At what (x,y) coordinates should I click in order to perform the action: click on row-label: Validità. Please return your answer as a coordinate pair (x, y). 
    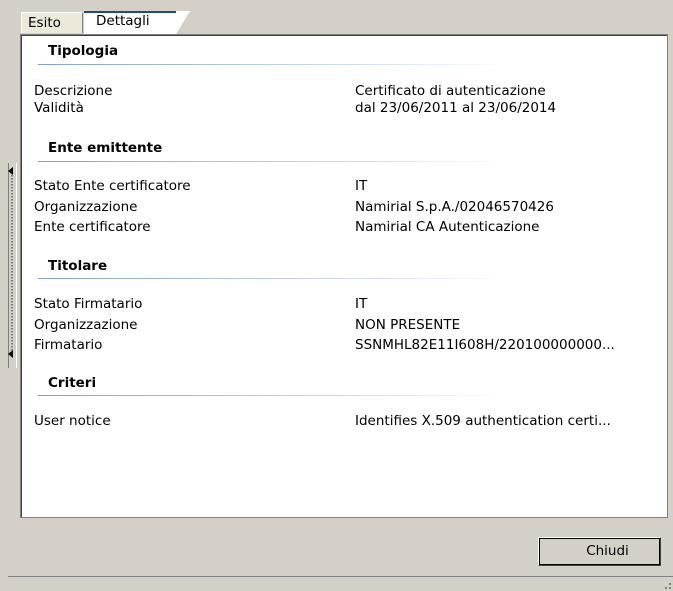
    Looking at the image, I should click on (59, 108).